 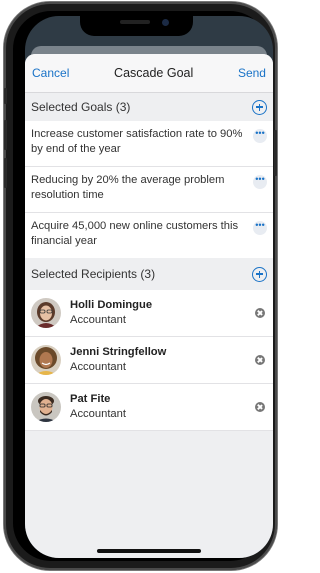 What do you see at coordinates (5, 173) in the screenshot?
I see `volume-down-button` at bounding box center [5, 173].